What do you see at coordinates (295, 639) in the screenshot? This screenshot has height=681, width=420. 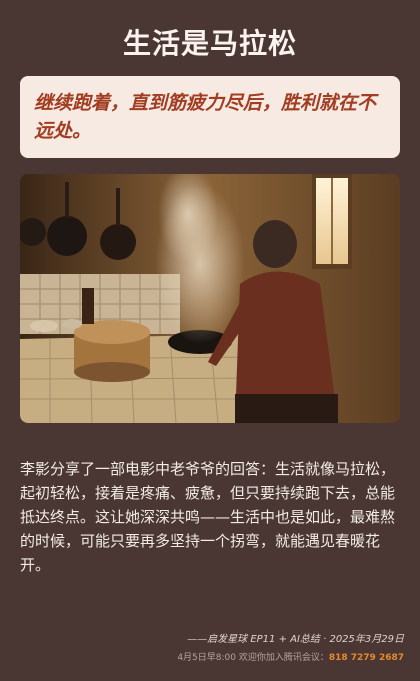 I see `source-credit: ——启发星球 EP11 + AI总结 · 2025年3月29日` at bounding box center [295, 639].